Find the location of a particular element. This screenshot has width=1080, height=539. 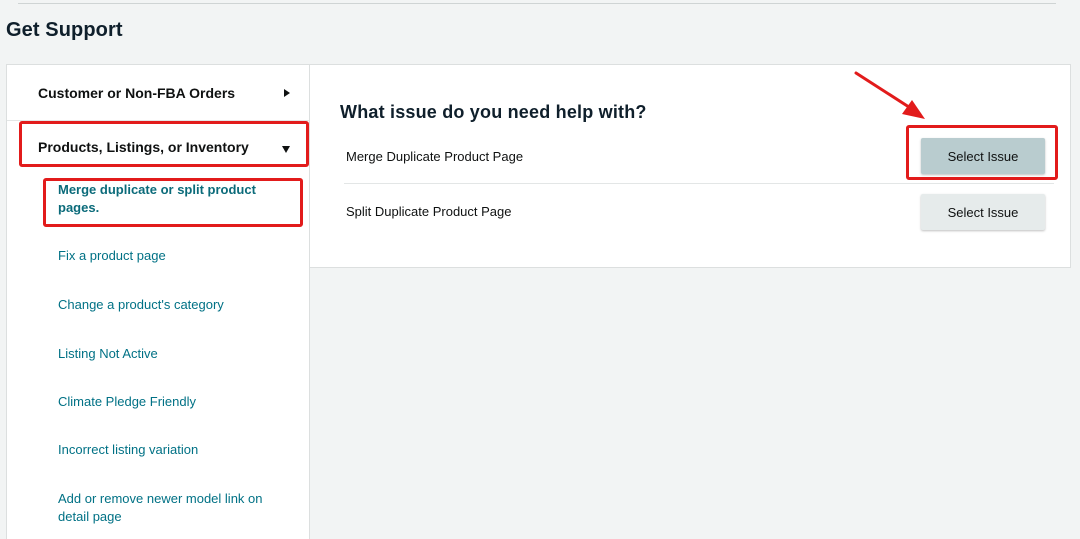

issue-question: What issue do you need help with? is located at coordinates (493, 112).